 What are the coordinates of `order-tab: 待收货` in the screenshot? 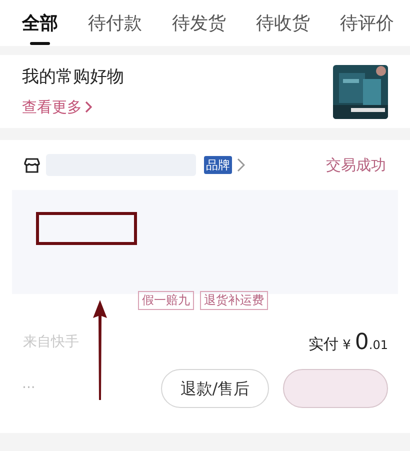 It's located at (283, 27).